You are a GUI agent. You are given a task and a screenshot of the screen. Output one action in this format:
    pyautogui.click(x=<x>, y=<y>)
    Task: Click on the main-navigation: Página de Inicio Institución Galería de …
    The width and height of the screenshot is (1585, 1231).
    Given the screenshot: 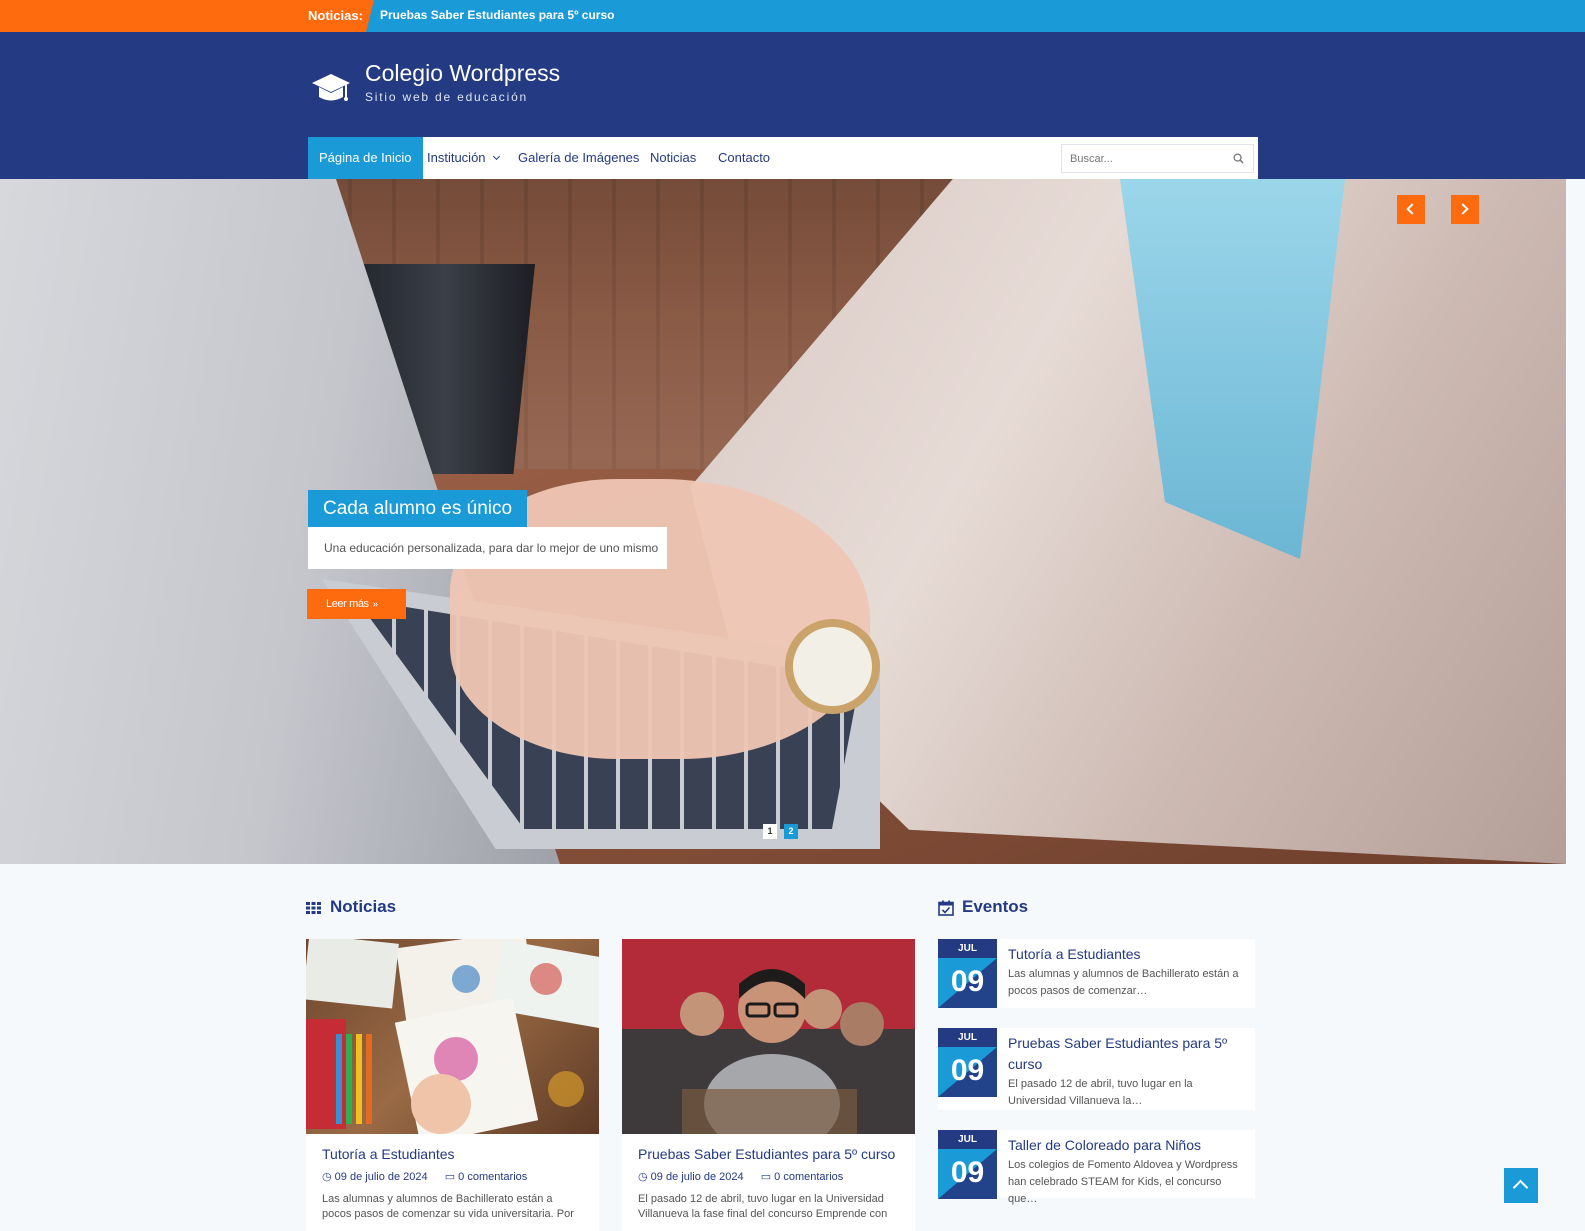 What is the action you would take?
    pyautogui.click(x=783, y=158)
    